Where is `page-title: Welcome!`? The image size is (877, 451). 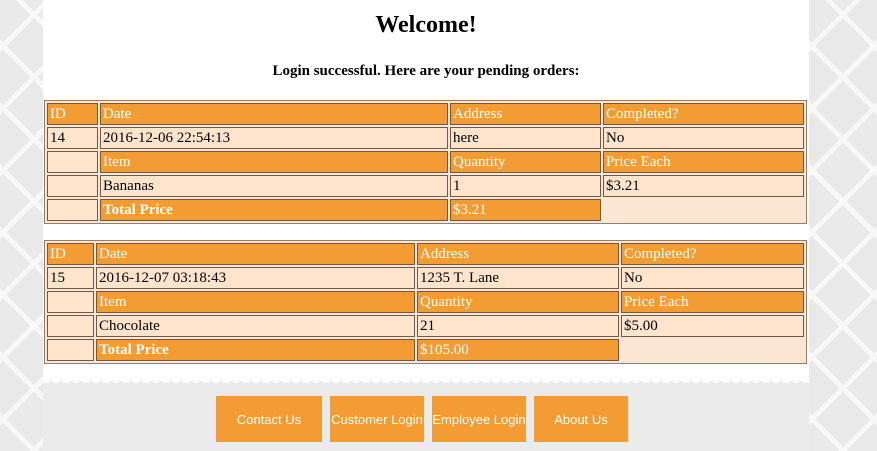 page-title: Welcome! is located at coordinates (426, 25).